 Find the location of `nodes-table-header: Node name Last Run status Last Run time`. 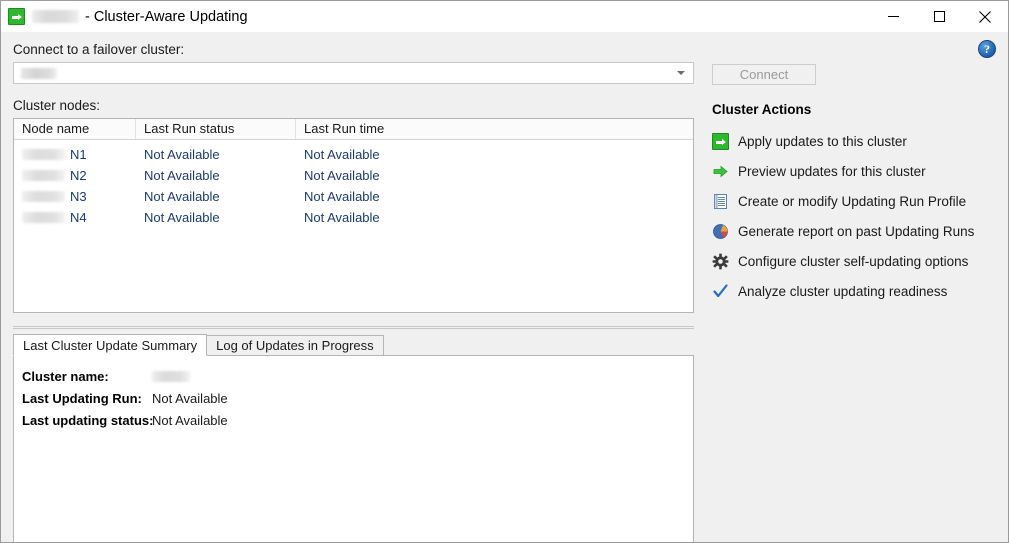

nodes-table-header: Node name Last Run status Last Run time is located at coordinates (353, 129).